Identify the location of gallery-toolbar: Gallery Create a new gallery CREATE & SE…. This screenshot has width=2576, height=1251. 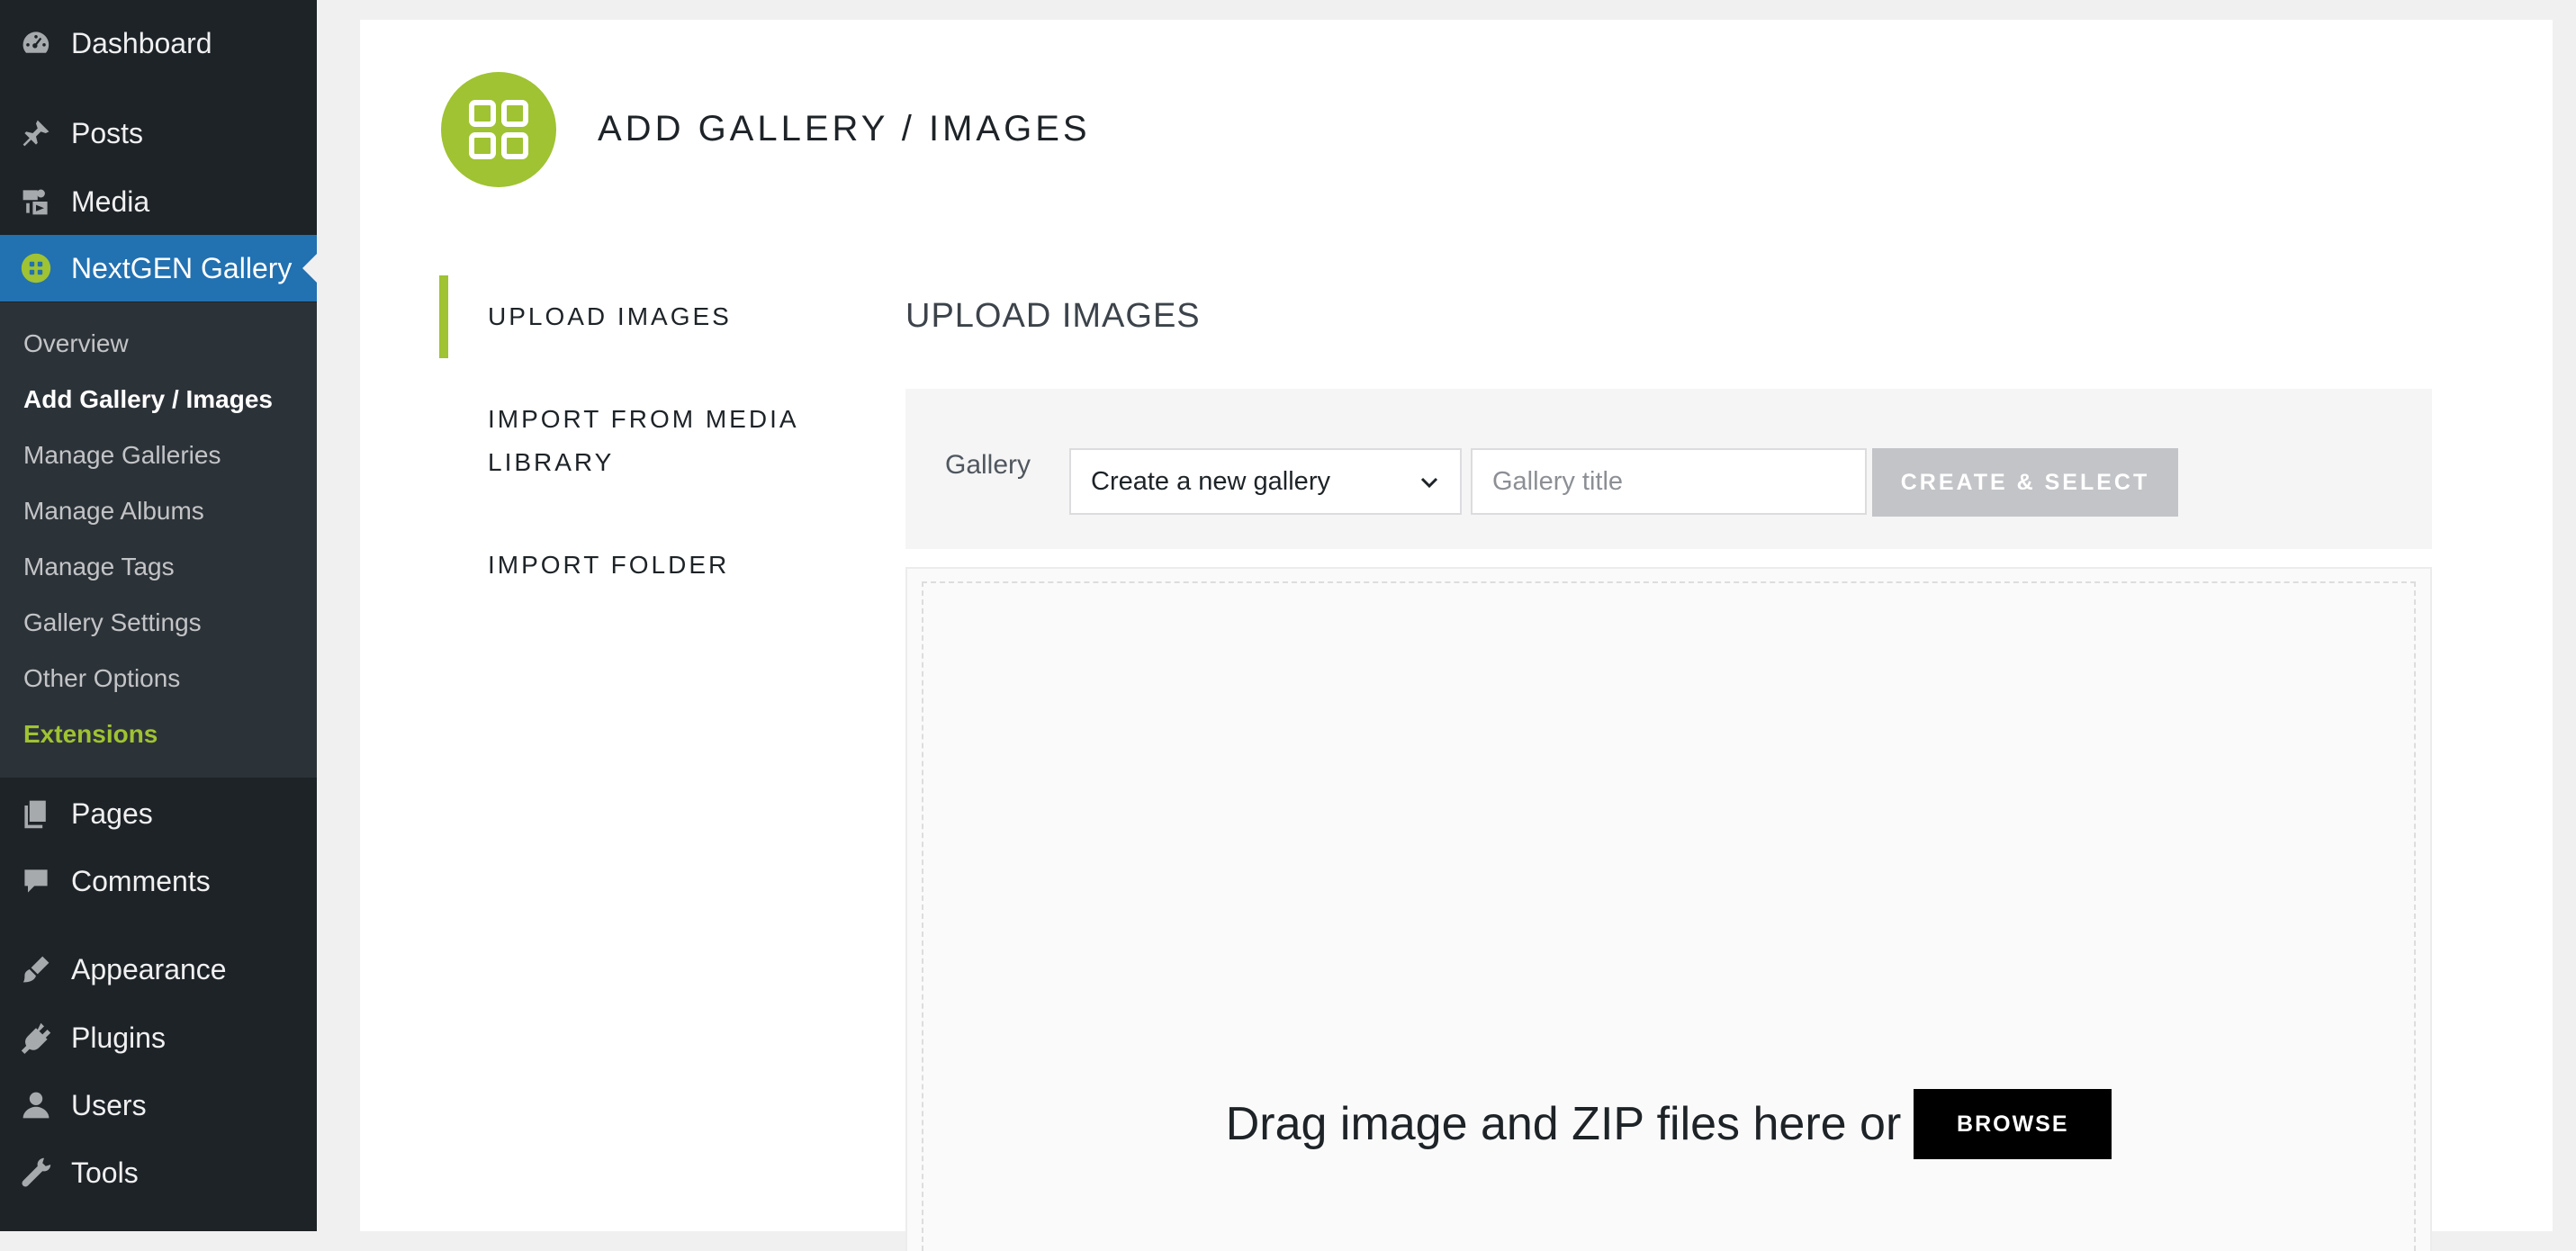
(1668, 469).